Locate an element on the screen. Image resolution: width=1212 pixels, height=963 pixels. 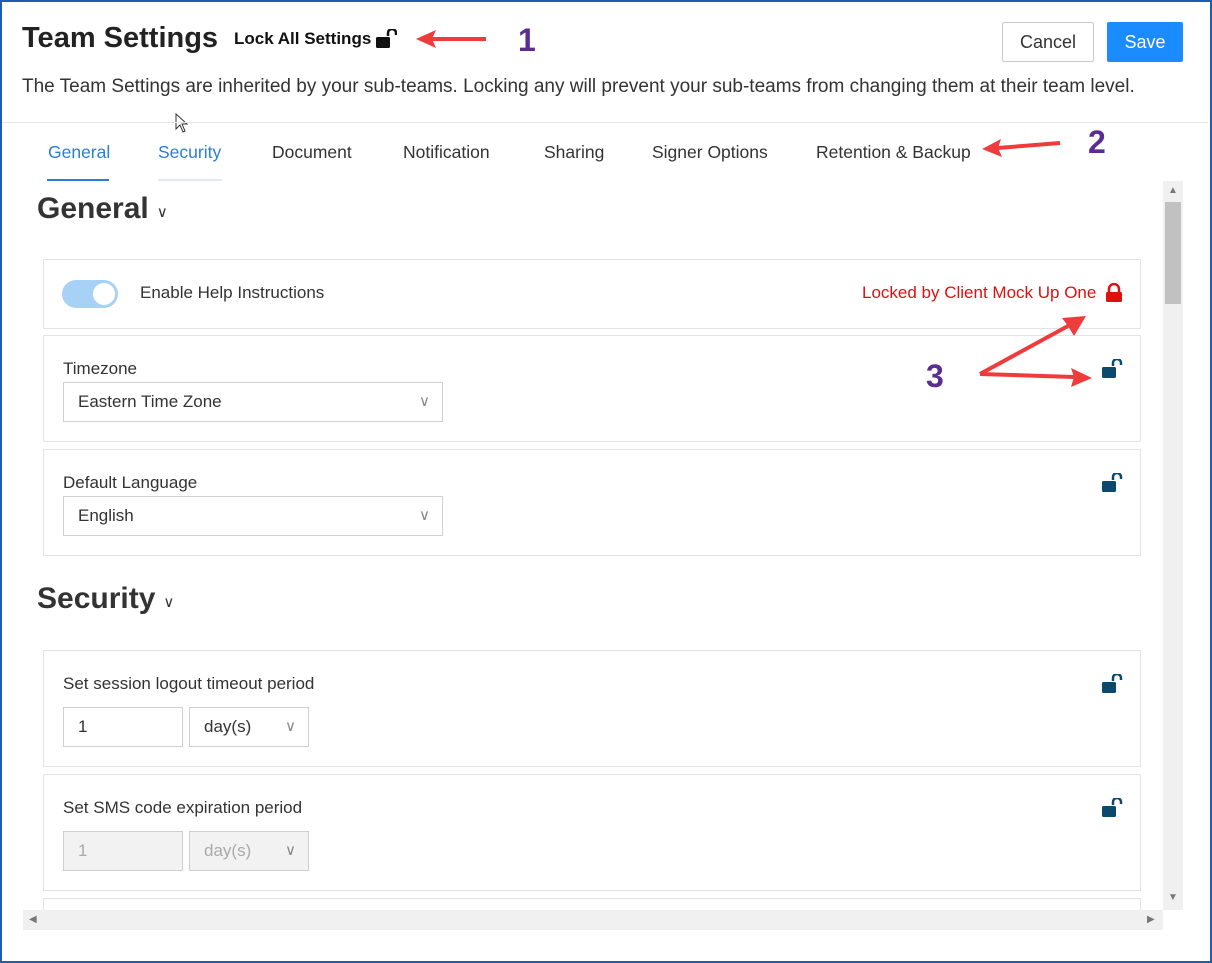
sms-expiration-label: Set SMS code expiration period is located at coordinates (183, 807).